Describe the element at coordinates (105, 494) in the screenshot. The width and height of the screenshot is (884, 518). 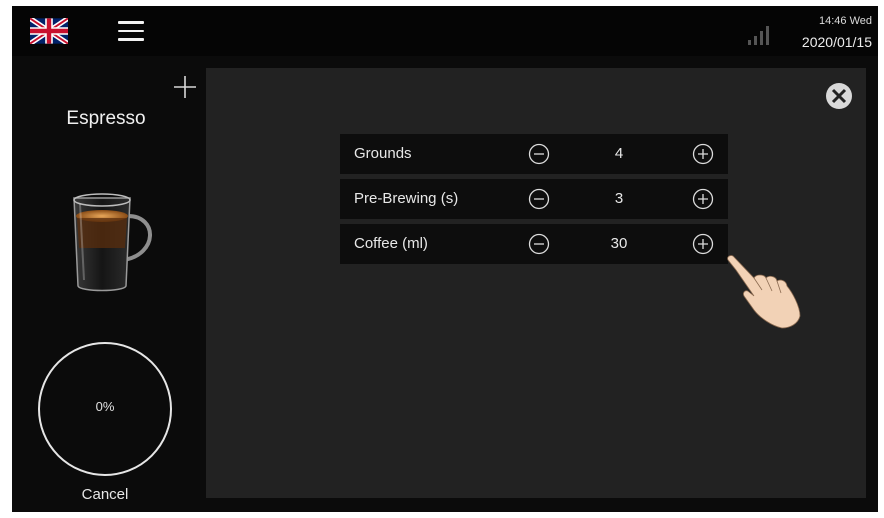
I see `cancel-button: Cancel` at that location.